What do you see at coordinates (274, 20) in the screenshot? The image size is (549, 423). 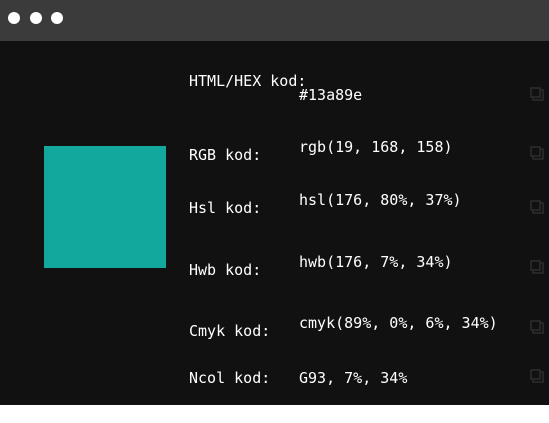 I see `window-titlebar` at bounding box center [274, 20].